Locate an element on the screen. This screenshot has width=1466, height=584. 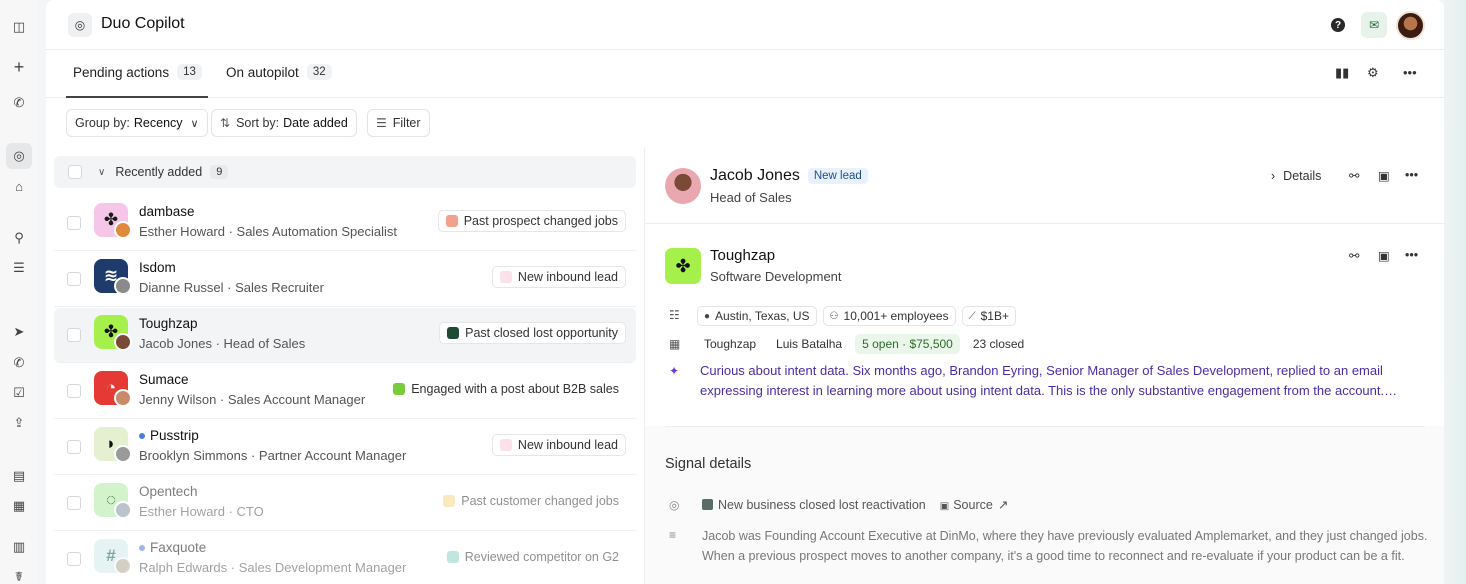
stethoscope-icon: ☤ is located at coordinates (19, 576).